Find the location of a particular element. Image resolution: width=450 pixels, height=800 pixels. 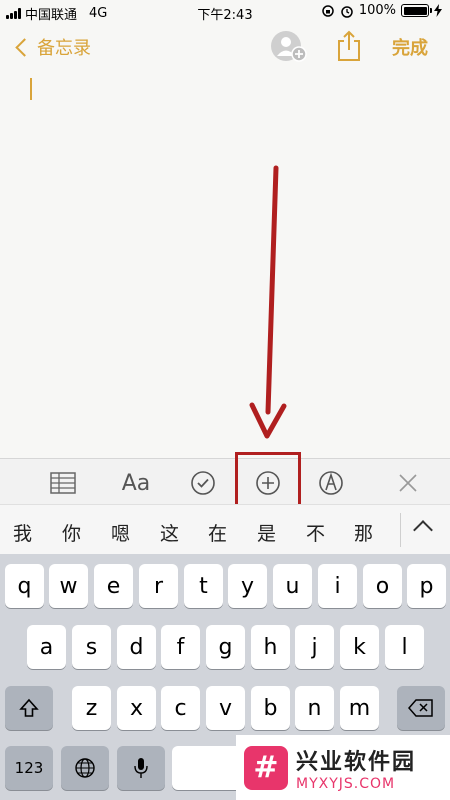

dictation-key is located at coordinates (141, 768).